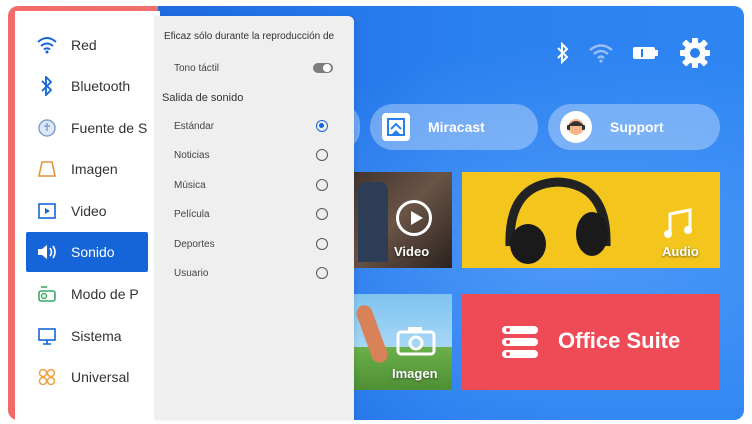  What do you see at coordinates (322, 244) in the screenshot?
I see `radio-deportes` at bounding box center [322, 244].